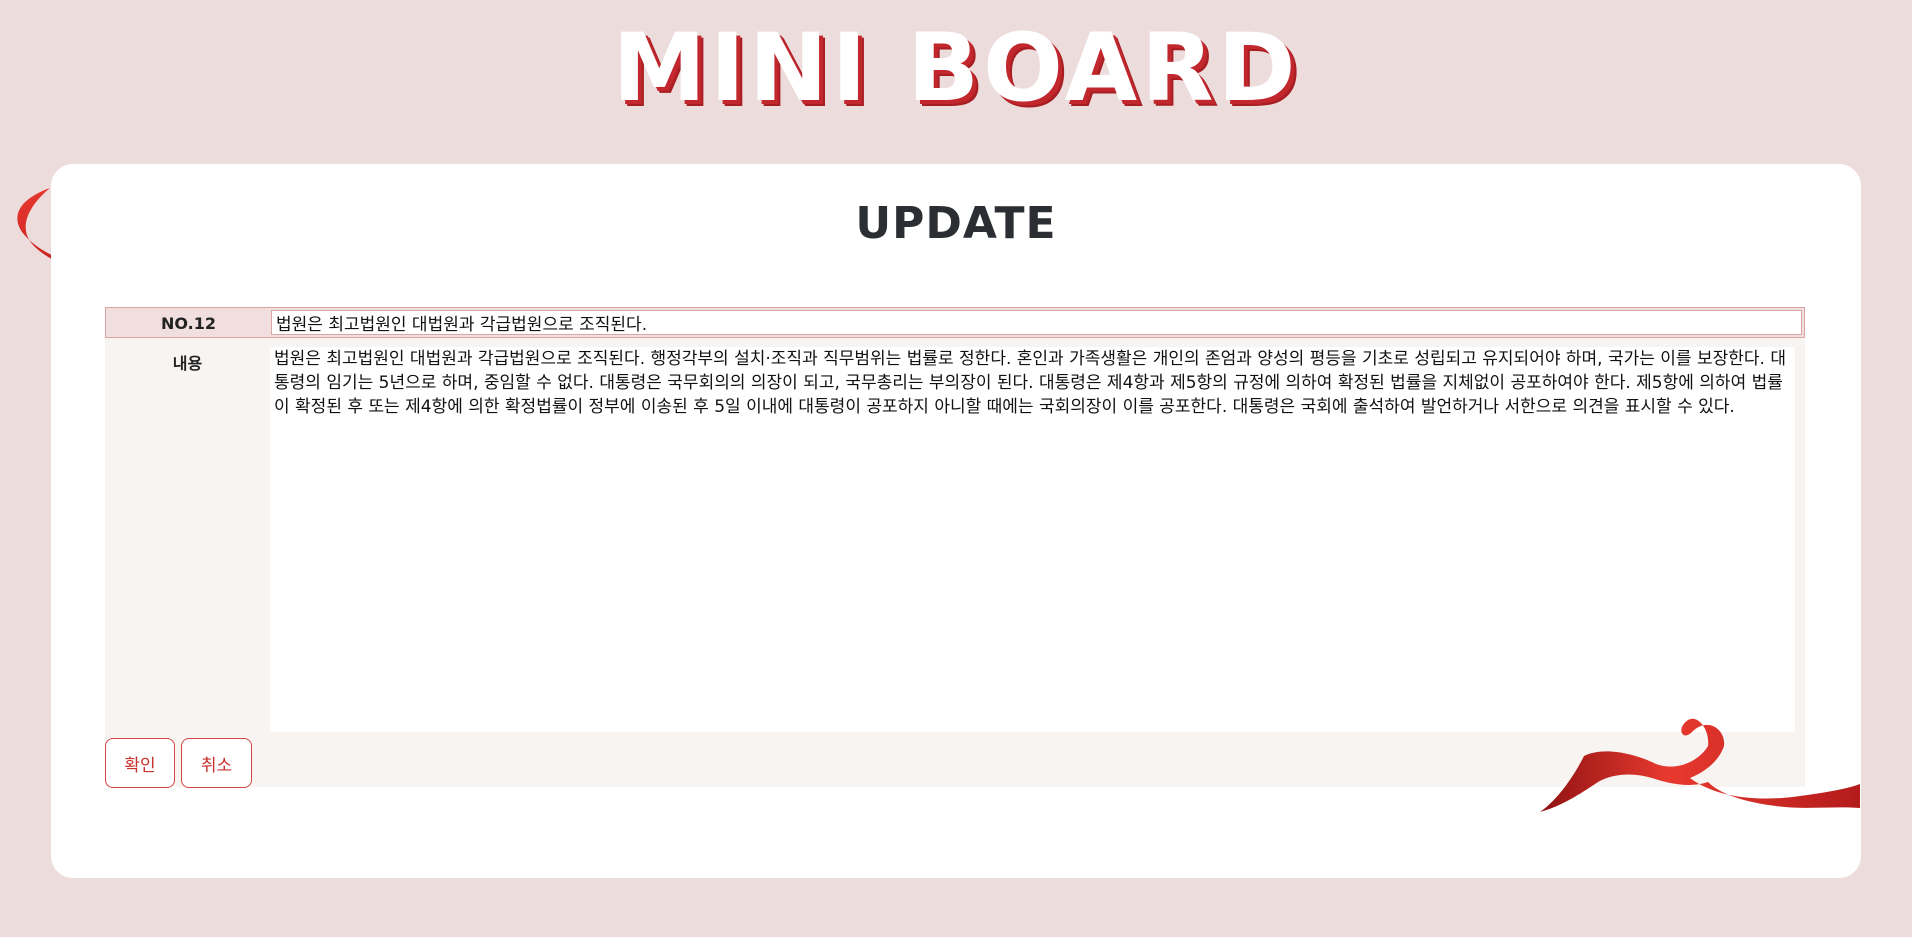 This screenshot has height=937, width=1912. Describe the element at coordinates (216, 763) in the screenshot. I see `cancel-button: 취소` at that location.